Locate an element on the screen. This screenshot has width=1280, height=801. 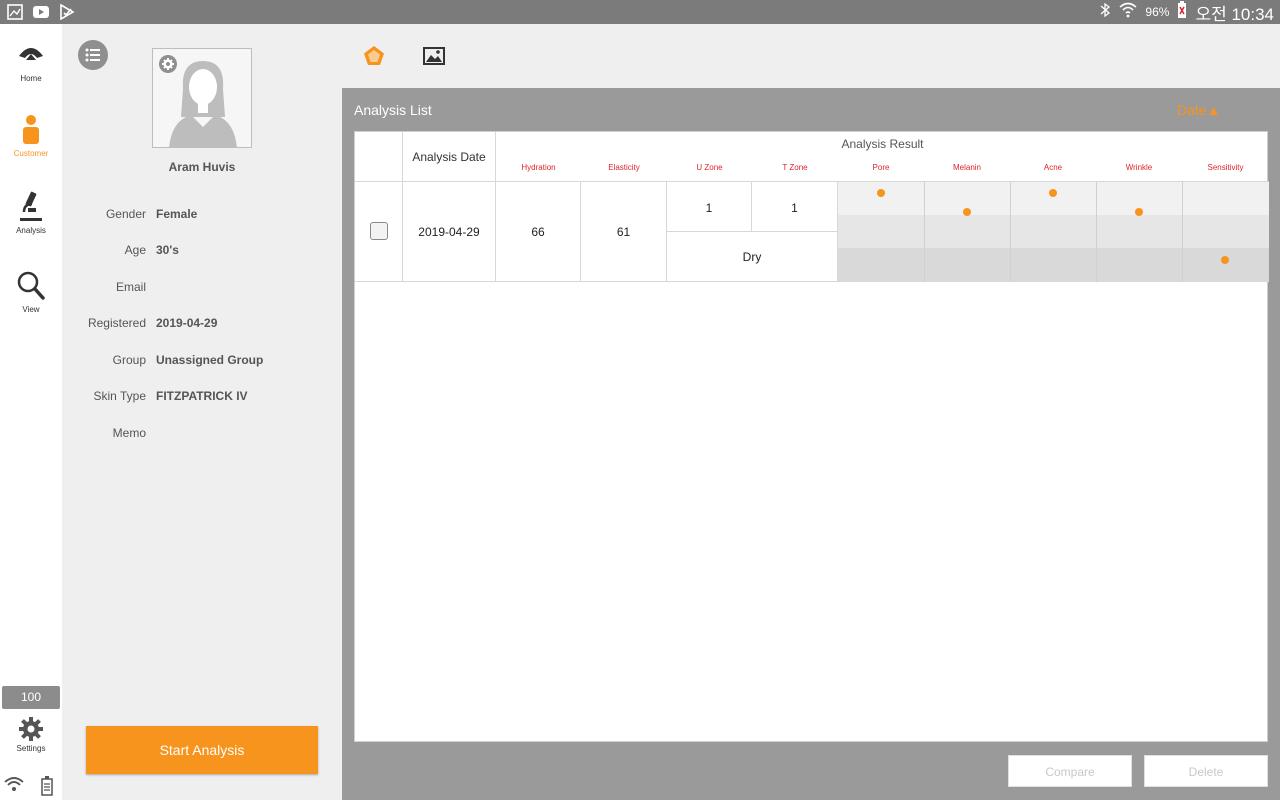
nav-view: View is located at coordinates (31, 291).